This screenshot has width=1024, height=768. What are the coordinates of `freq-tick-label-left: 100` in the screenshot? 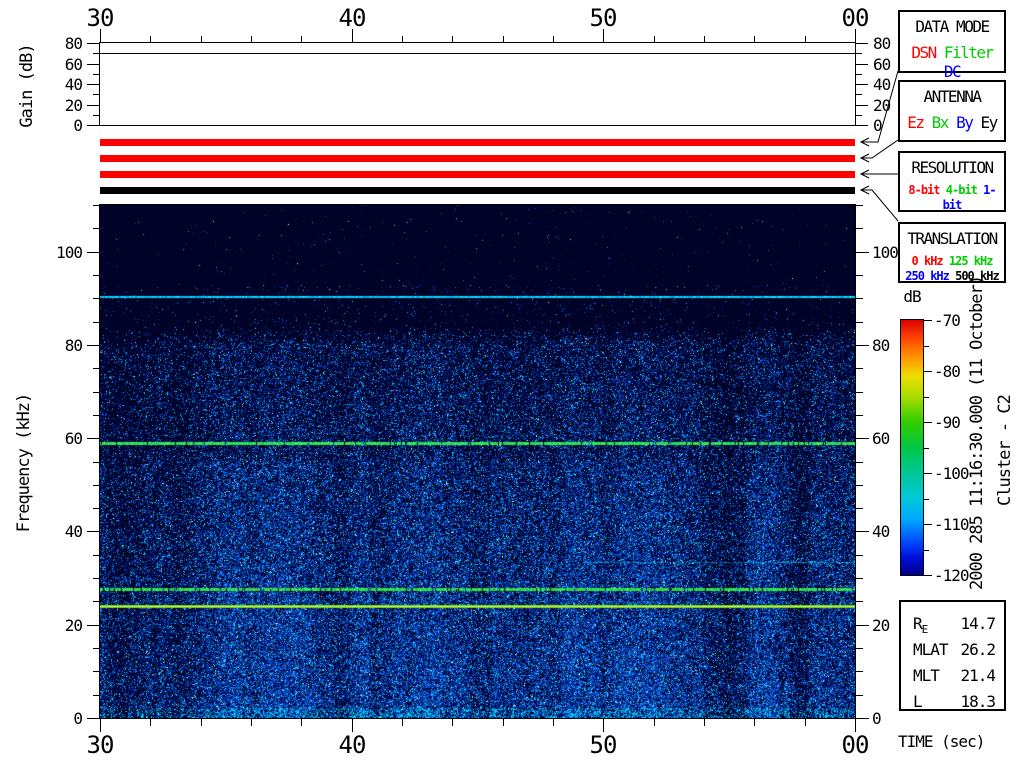 It's located at (69, 252).